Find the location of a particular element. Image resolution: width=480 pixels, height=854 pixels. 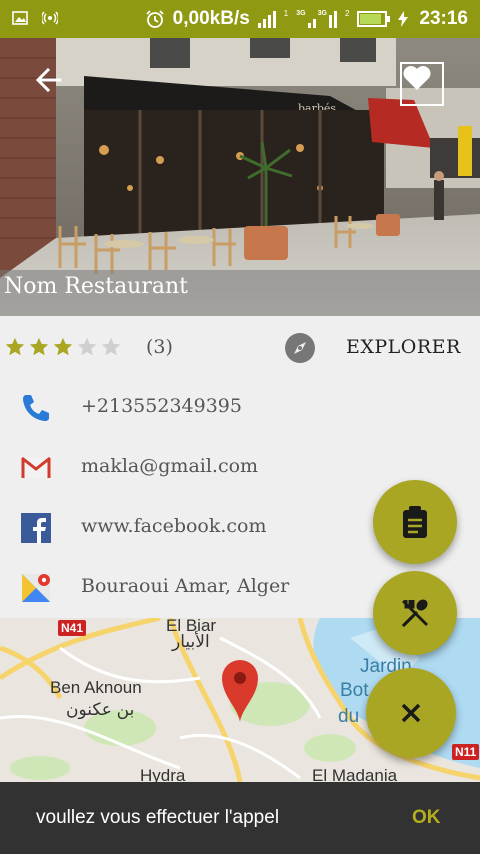

close-fab is located at coordinates (411, 713).